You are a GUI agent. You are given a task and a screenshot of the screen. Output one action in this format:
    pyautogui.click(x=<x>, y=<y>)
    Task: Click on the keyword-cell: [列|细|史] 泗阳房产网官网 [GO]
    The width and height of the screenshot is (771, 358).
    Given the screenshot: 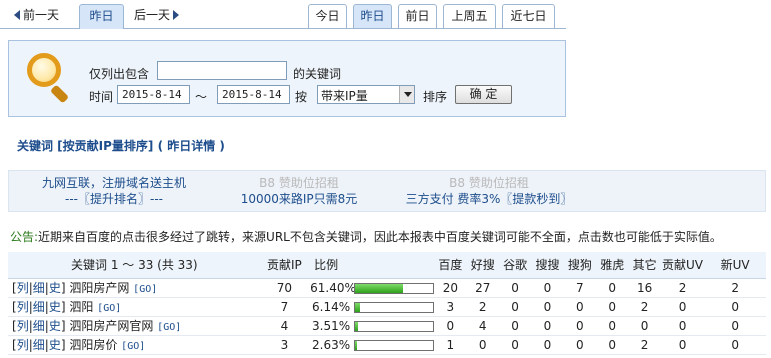 What is the action you would take?
    pyautogui.click(x=134, y=326)
    